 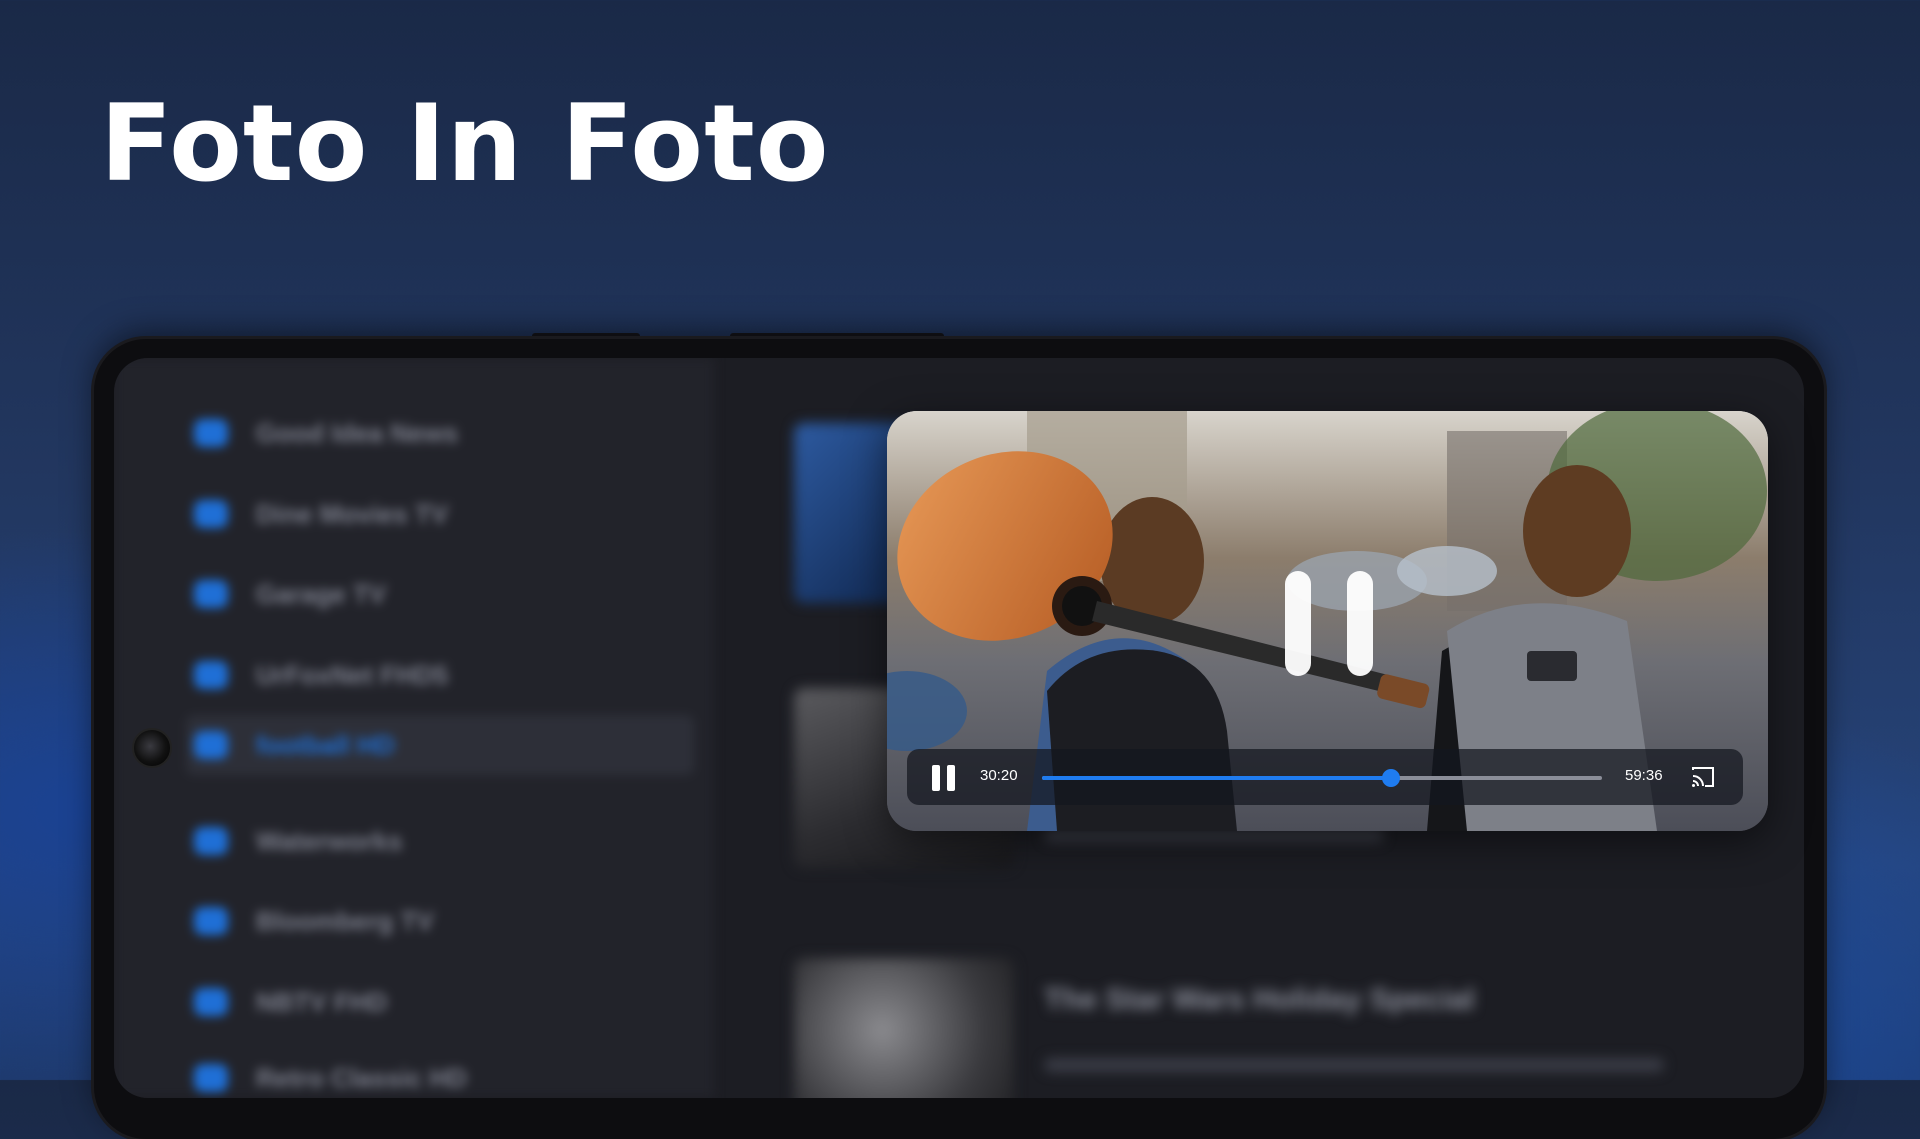 What do you see at coordinates (1216, 778) in the screenshot?
I see `seek-bar-progress` at bounding box center [1216, 778].